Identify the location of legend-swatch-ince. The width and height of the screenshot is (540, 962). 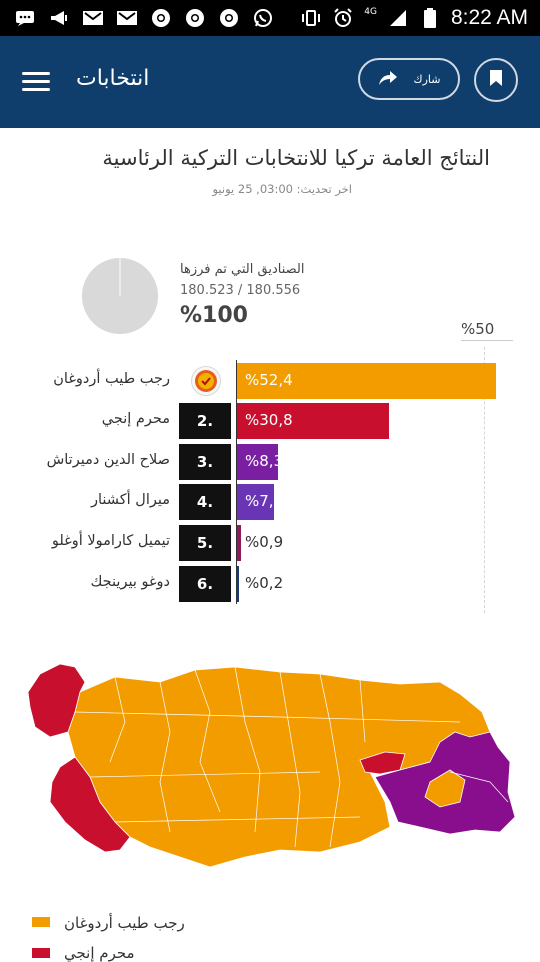
(41, 953).